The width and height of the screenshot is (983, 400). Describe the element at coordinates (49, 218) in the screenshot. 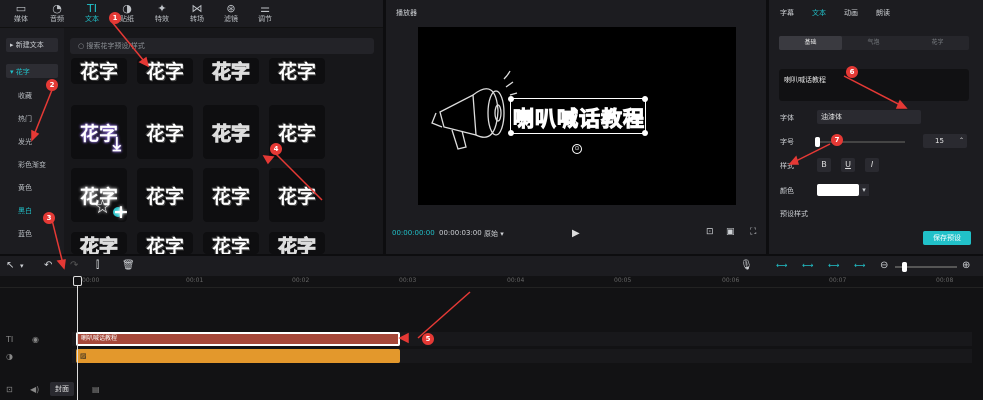

I see `annotation-marker: 3` at that location.